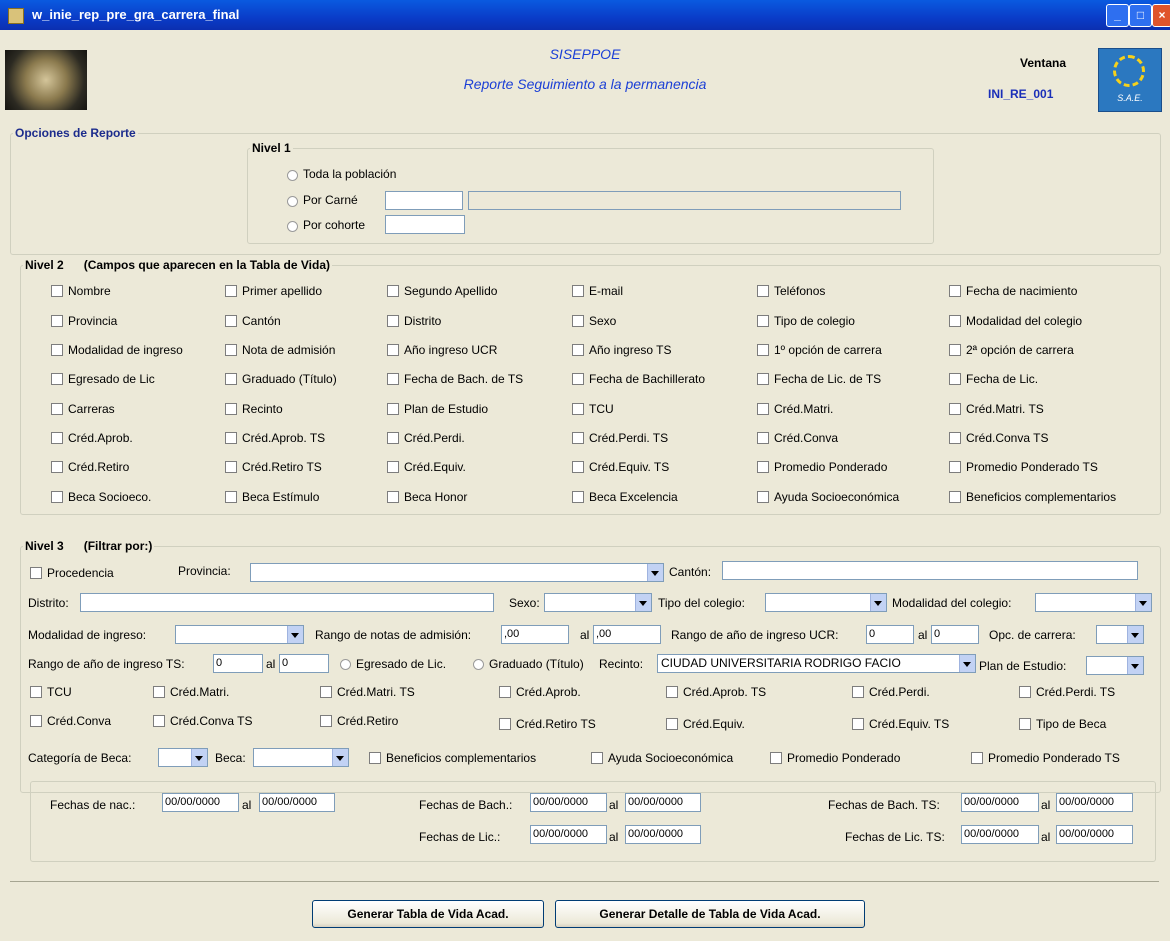 The width and height of the screenshot is (1170, 941). I want to click on beca-dropdown, so click(301, 757).